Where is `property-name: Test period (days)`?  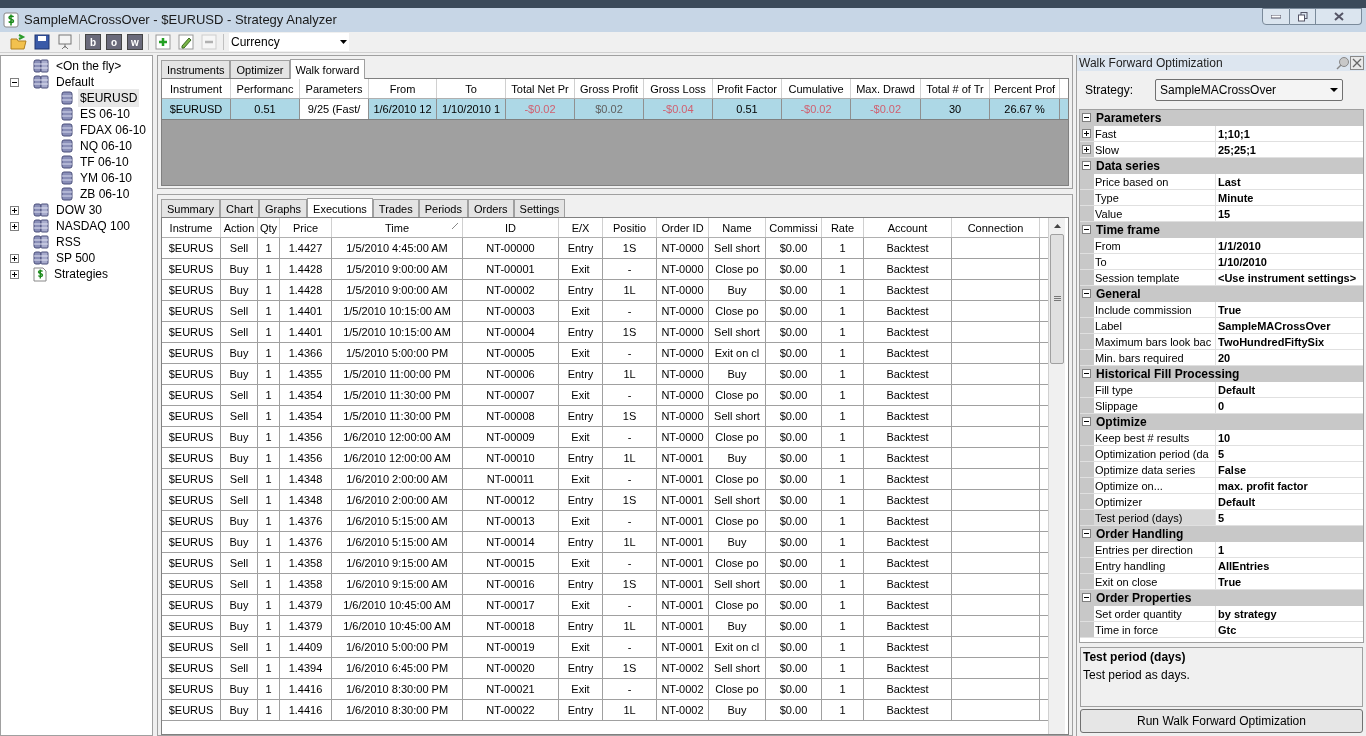
property-name: Test period (days) is located at coordinates (1155, 517).